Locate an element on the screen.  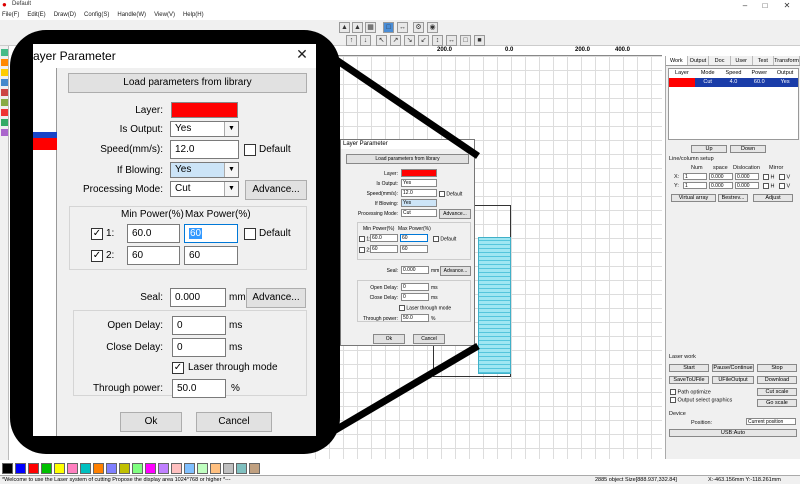
is-output-select: Yes ▼ is located at coordinates (204, 129).